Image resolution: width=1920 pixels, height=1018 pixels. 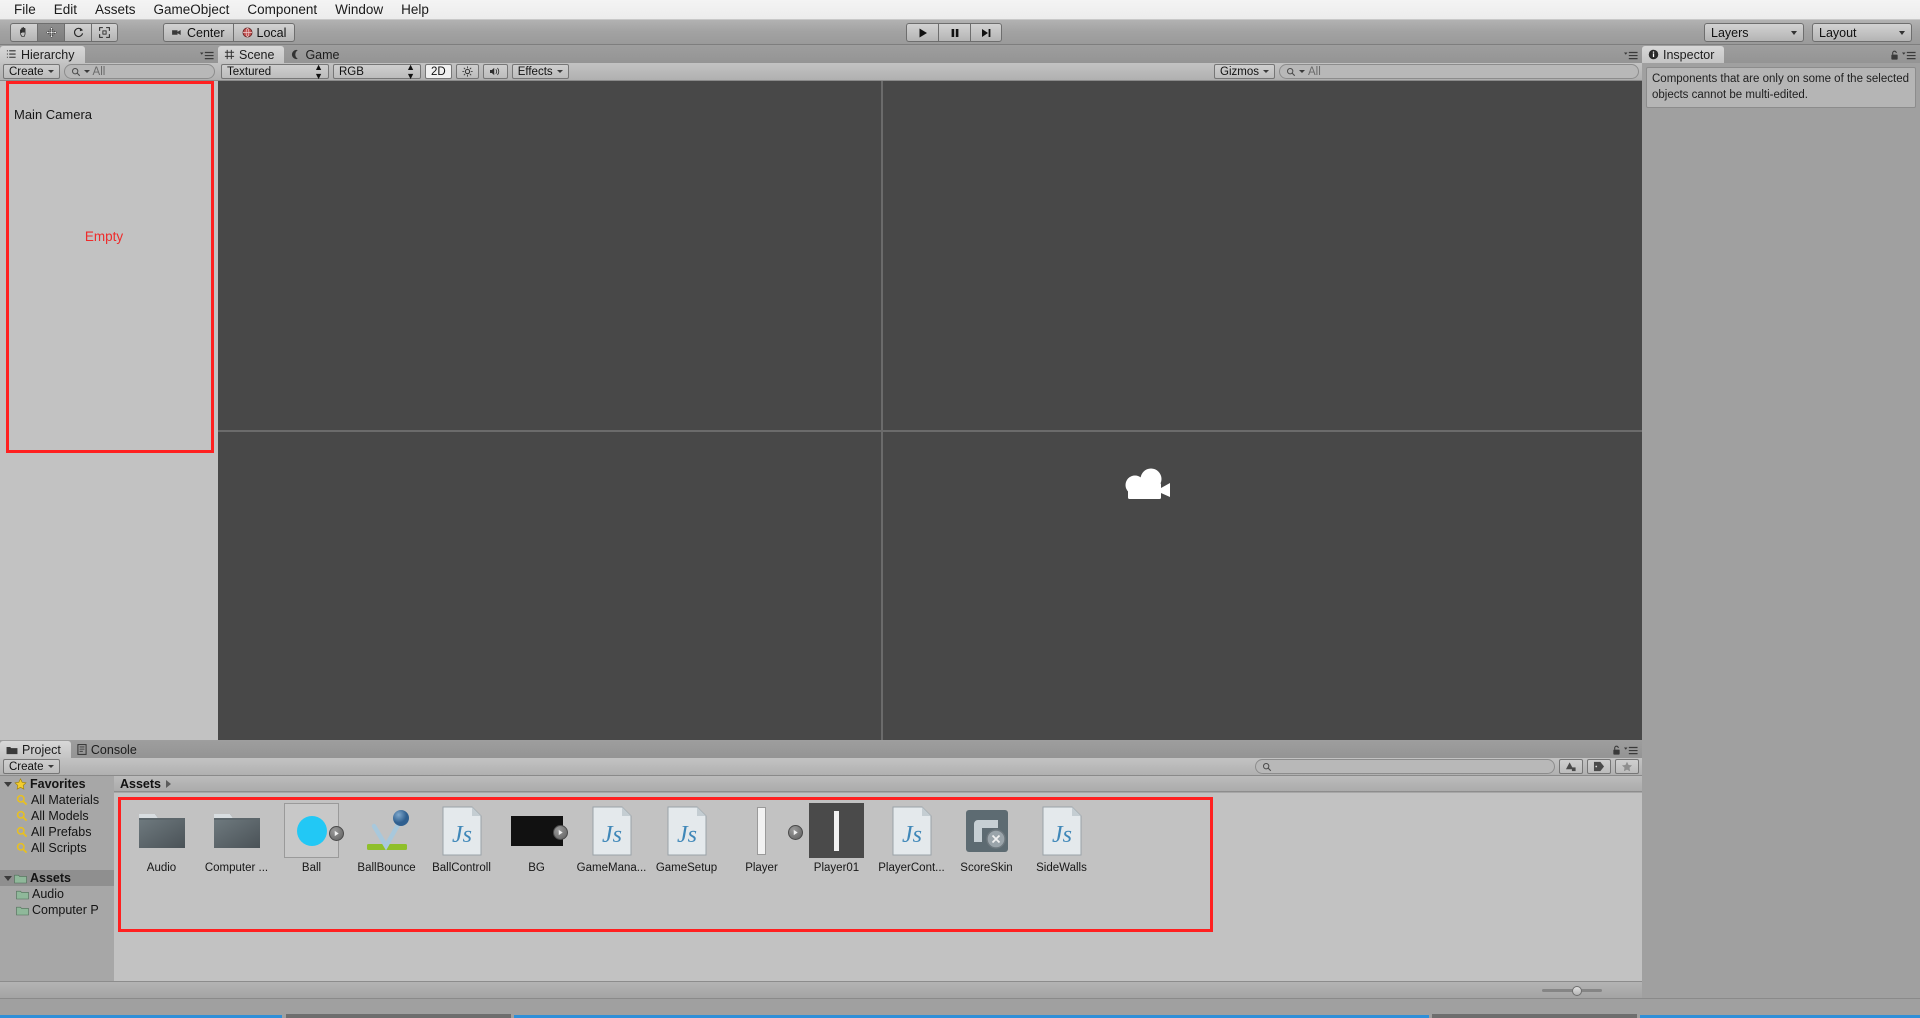 What do you see at coordinates (922, 32) in the screenshot?
I see `play-button` at bounding box center [922, 32].